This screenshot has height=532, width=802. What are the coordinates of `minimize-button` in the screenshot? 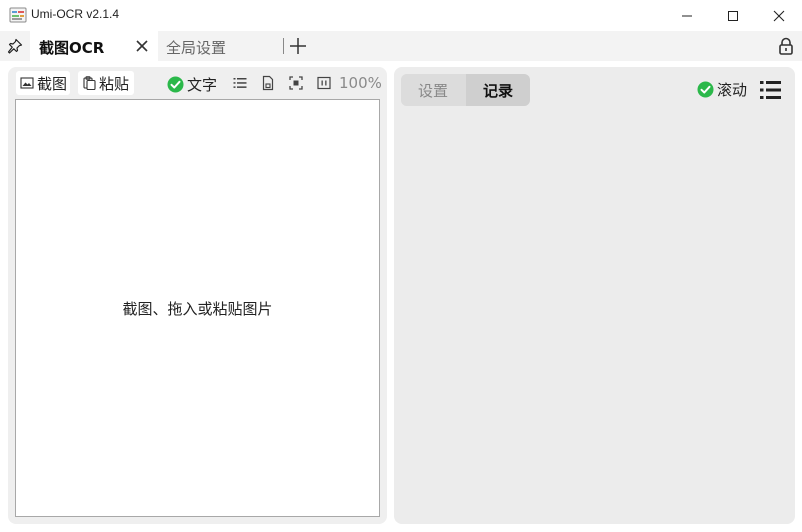 It's located at (687, 15).